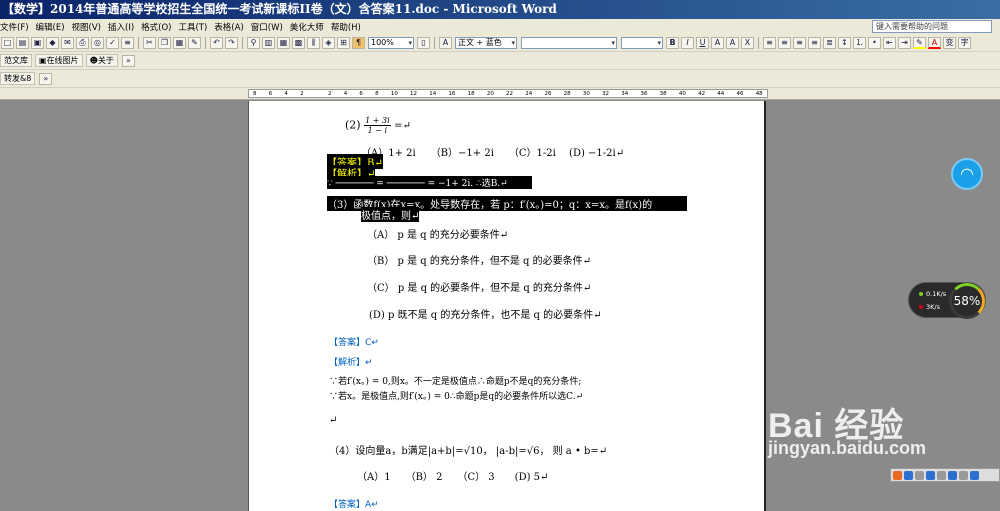 Image resolution: width=1000 pixels, height=511 pixels. I want to click on style-select: 正文 + 蓝色, so click(486, 43).